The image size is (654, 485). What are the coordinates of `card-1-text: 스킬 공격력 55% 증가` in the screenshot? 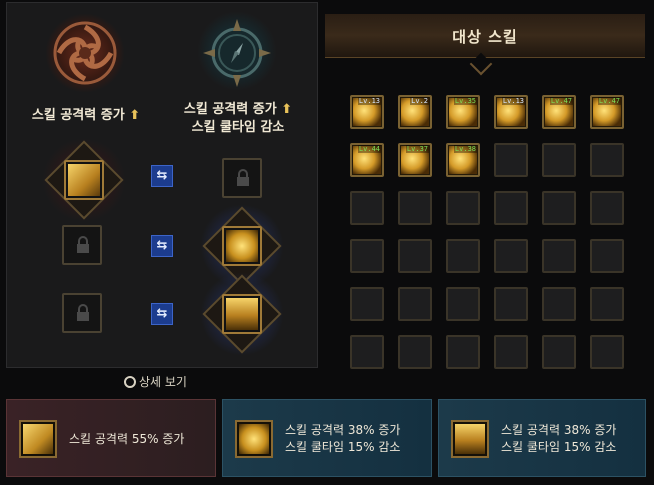 It's located at (127, 439).